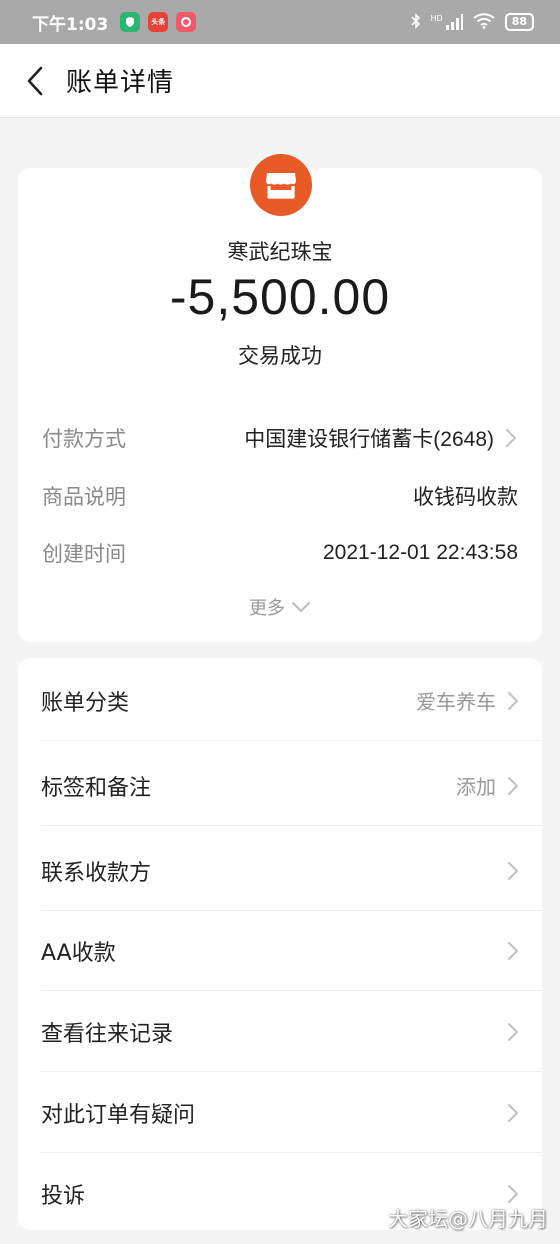  What do you see at coordinates (280, 1031) in the screenshot?
I see `list-item-transaction-history: 查看往来记录` at bounding box center [280, 1031].